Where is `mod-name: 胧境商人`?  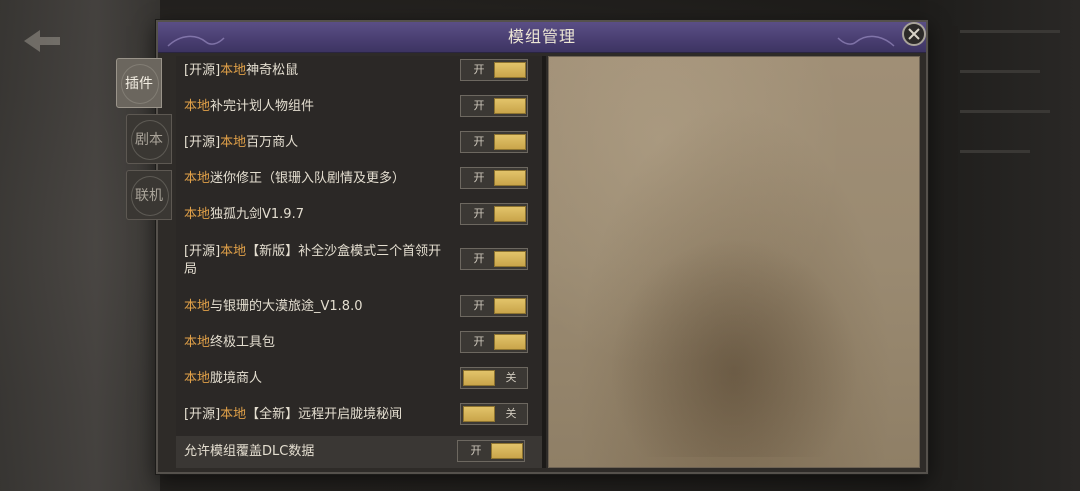 mod-name: 胧境商人 is located at coordinates (236, 378).